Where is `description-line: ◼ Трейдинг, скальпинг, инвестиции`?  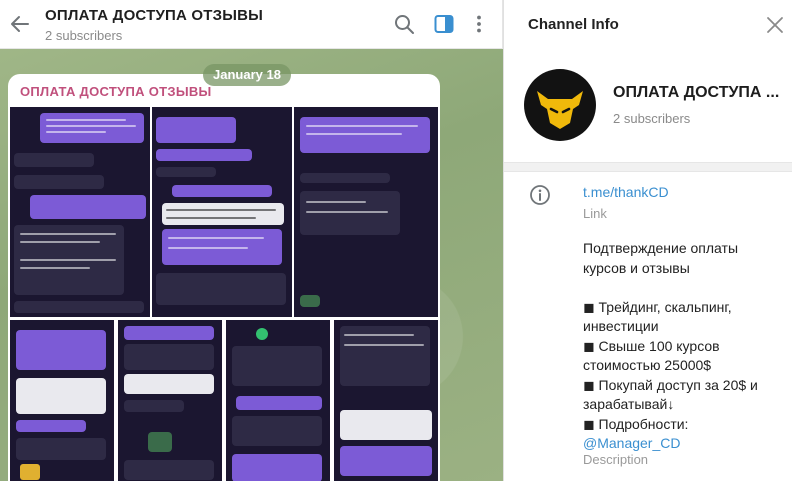 description-line: ◼ Трейдинг, скальпинг, инвестиции is located at coordinates (657, 316).